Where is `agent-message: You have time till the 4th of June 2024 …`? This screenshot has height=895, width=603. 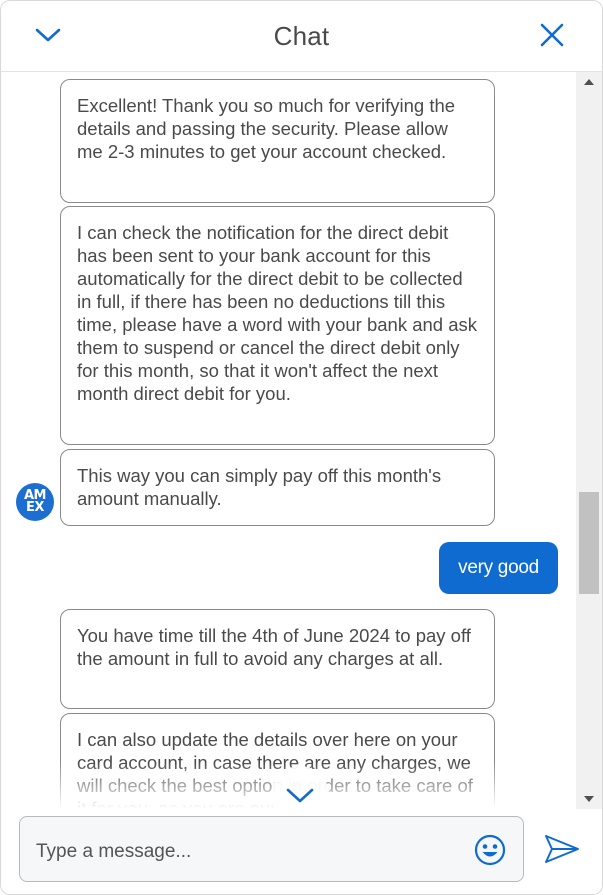
agent-message: You have time till the 4th of June 2024 … is located at coordinates (277, 659).